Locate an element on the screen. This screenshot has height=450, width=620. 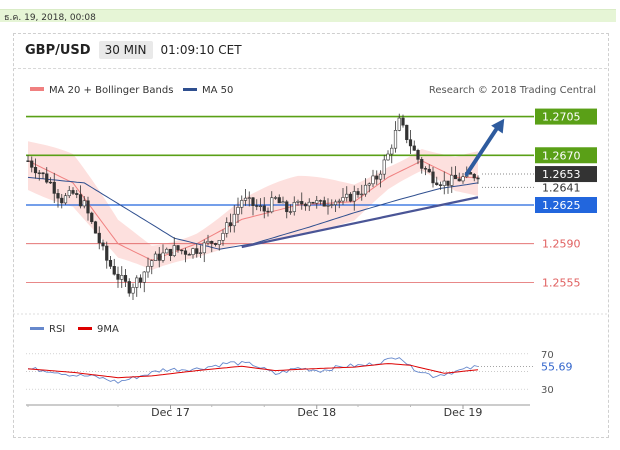
price-level-label-1.2705: 1.2705 is located at coordinates (561, 117).